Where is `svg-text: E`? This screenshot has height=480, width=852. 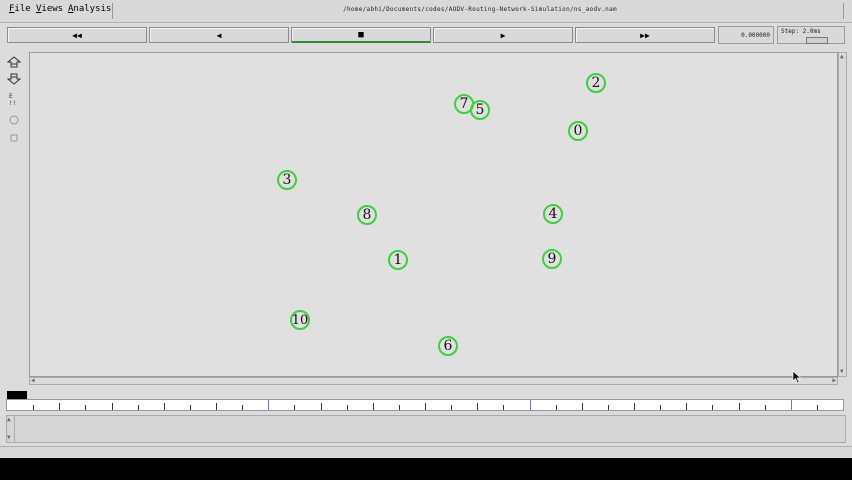
svg-text: E is located at coordinates (11, 96).